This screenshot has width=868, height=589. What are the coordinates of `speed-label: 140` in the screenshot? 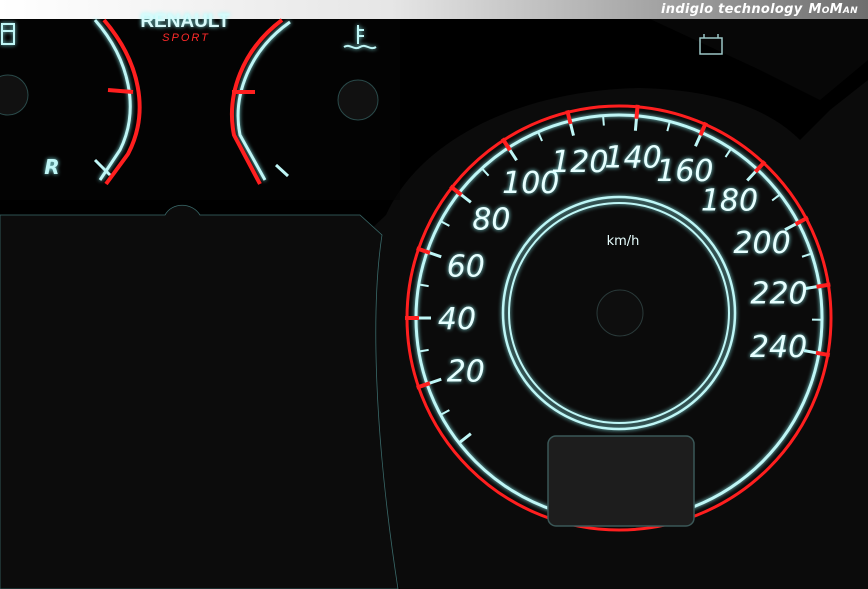 It's located at (632, 158).